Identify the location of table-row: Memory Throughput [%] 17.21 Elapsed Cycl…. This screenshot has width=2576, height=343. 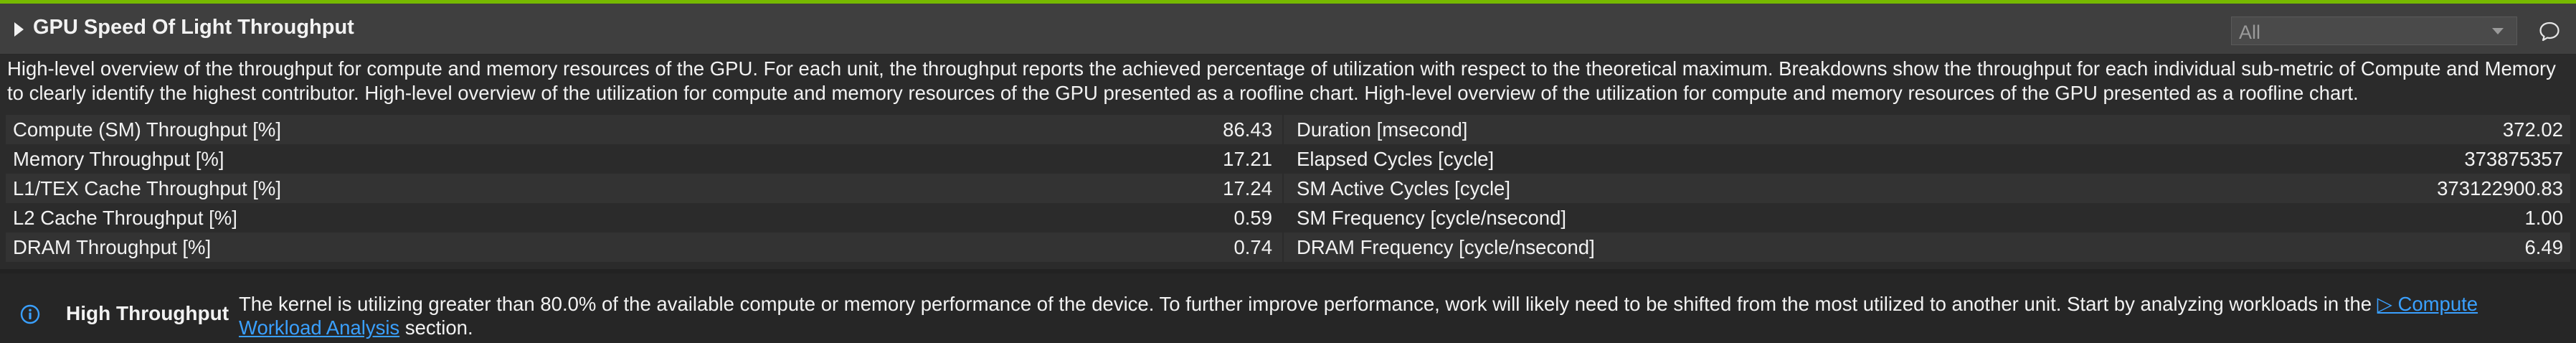
(1288, 159).